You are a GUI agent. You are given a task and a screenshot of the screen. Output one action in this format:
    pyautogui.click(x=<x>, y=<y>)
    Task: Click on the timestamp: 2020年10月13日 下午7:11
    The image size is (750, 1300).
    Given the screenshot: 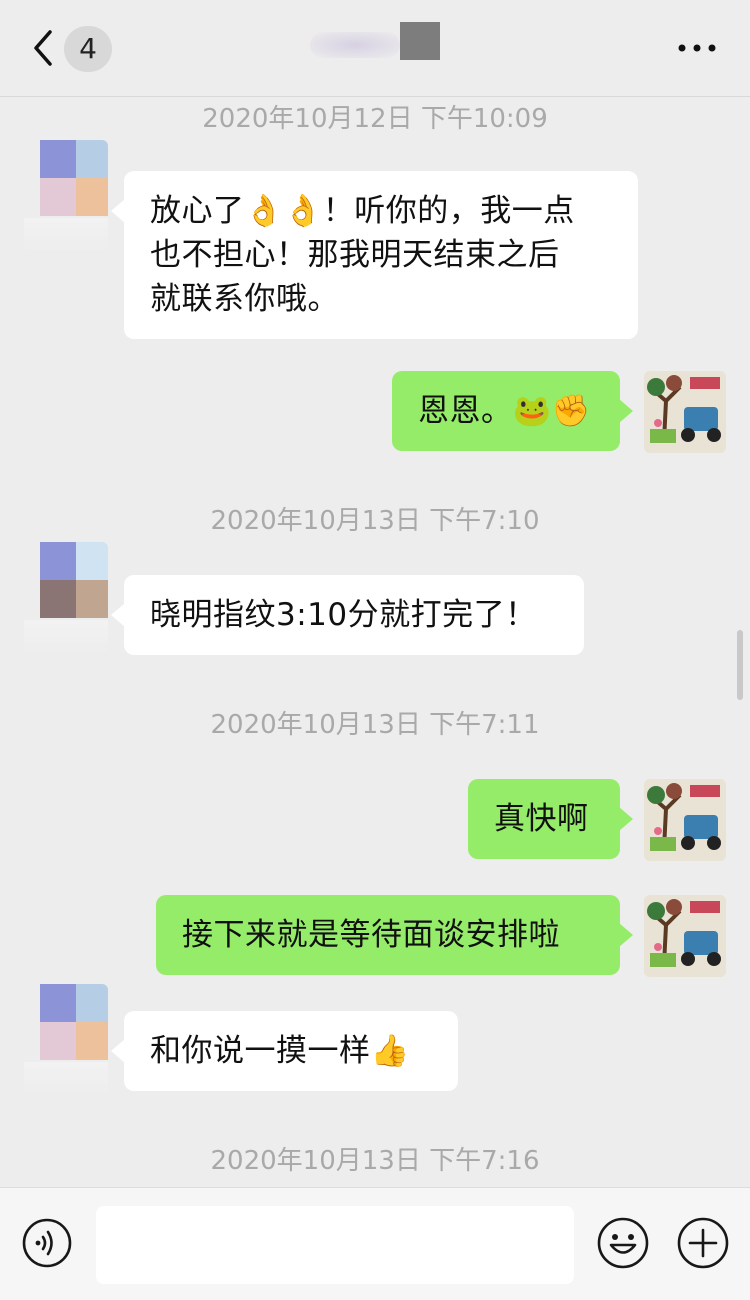 What is the action you would take?
    pyautogui.click(x=375, y=725)
    